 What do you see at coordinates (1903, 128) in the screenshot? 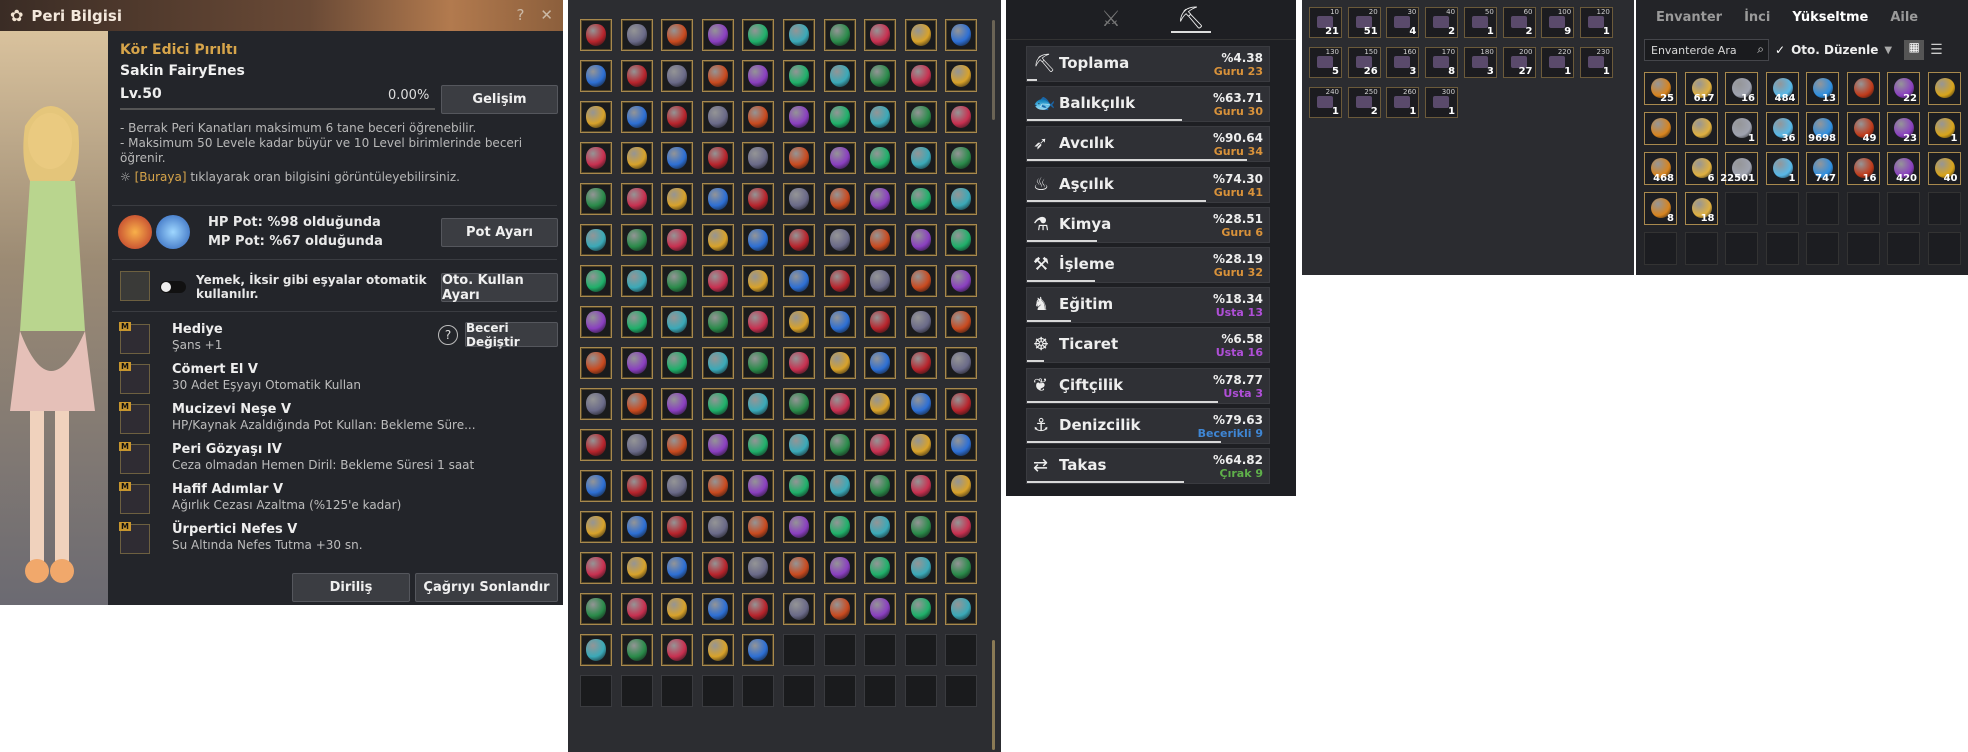
I see `inventory-slot: 23` at bounding box center [1903, 128].